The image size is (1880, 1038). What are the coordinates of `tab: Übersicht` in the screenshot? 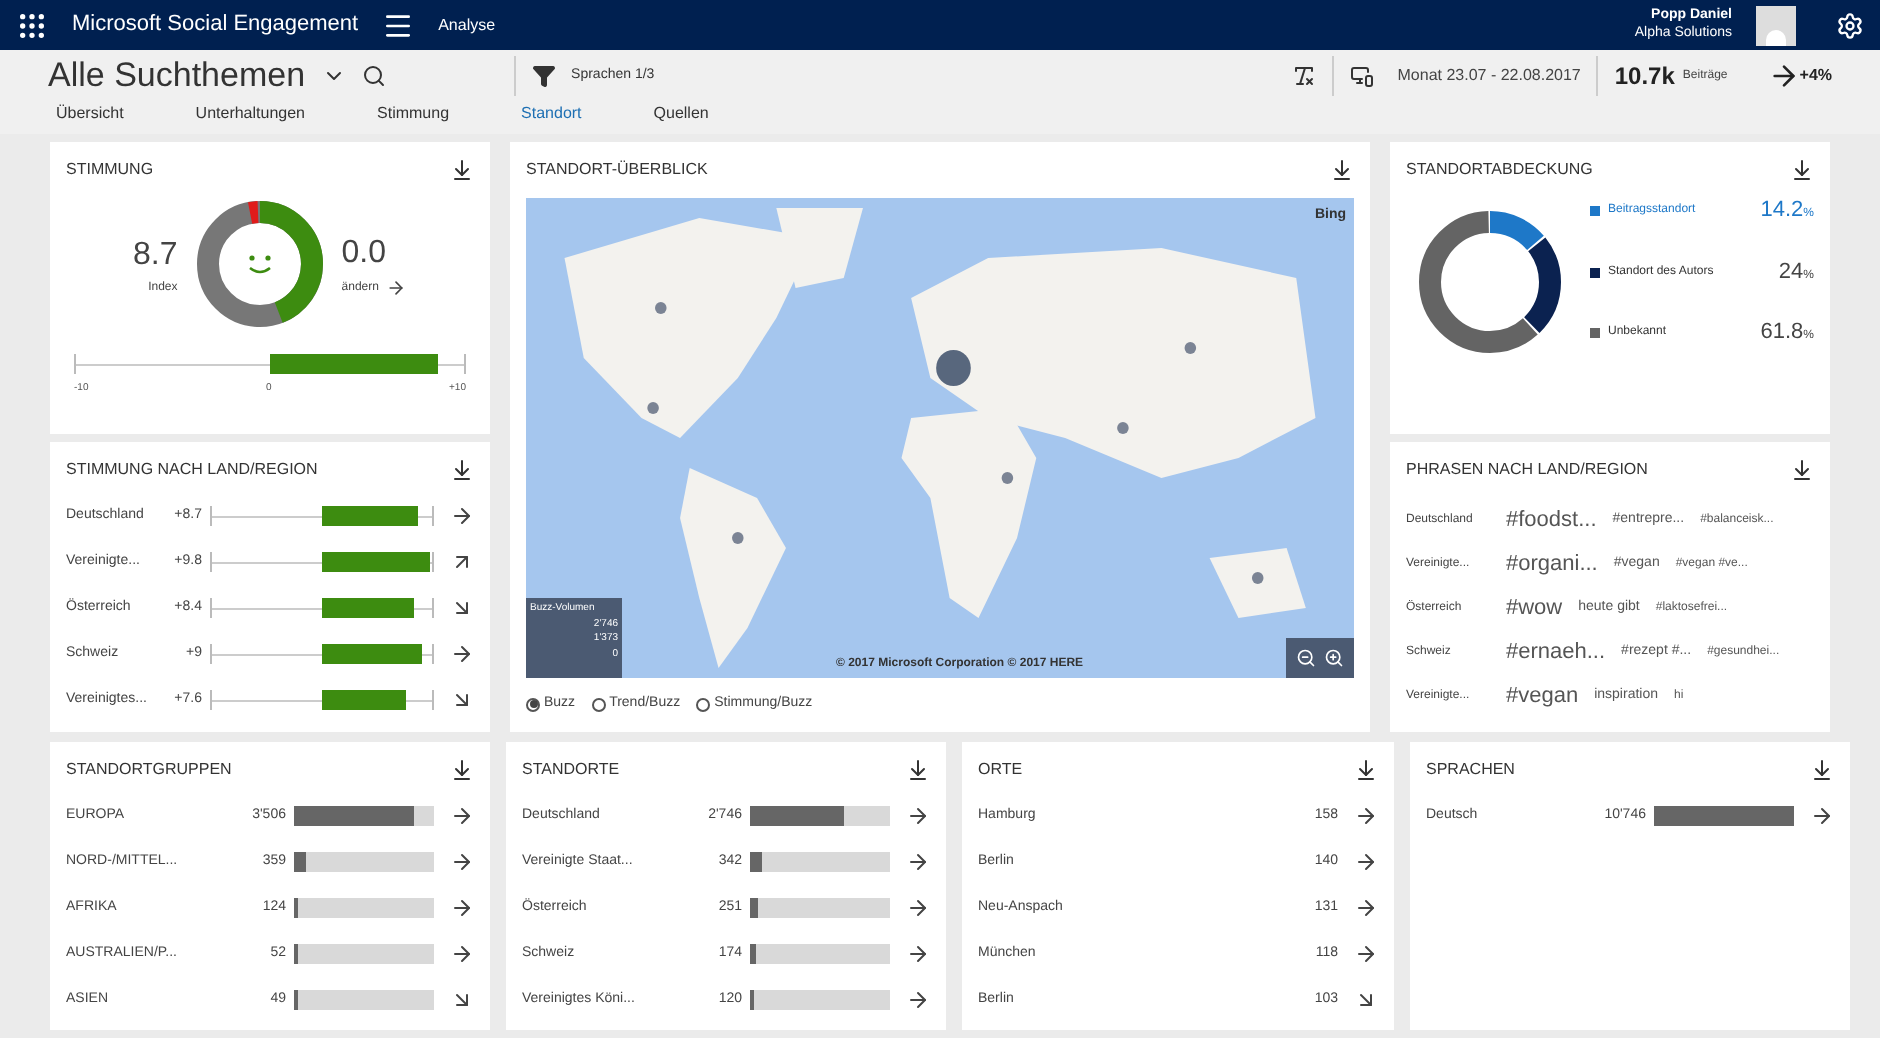 It's located at (90, 114).